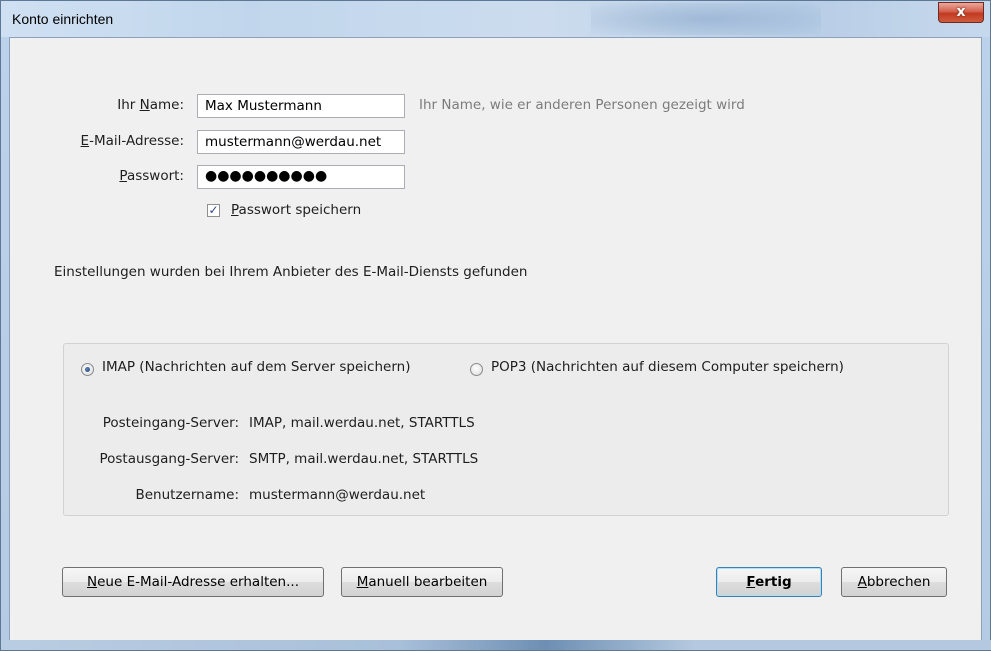  I want to click on save-password-label: Passwort speichern, so click(296, 210).